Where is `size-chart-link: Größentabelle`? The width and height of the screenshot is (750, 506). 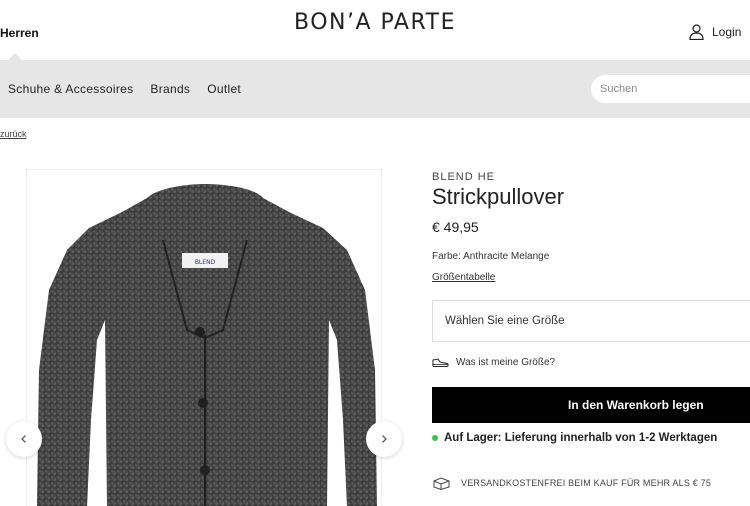 size-chart-link: Größentabelle is located at coordinates (463, 277).